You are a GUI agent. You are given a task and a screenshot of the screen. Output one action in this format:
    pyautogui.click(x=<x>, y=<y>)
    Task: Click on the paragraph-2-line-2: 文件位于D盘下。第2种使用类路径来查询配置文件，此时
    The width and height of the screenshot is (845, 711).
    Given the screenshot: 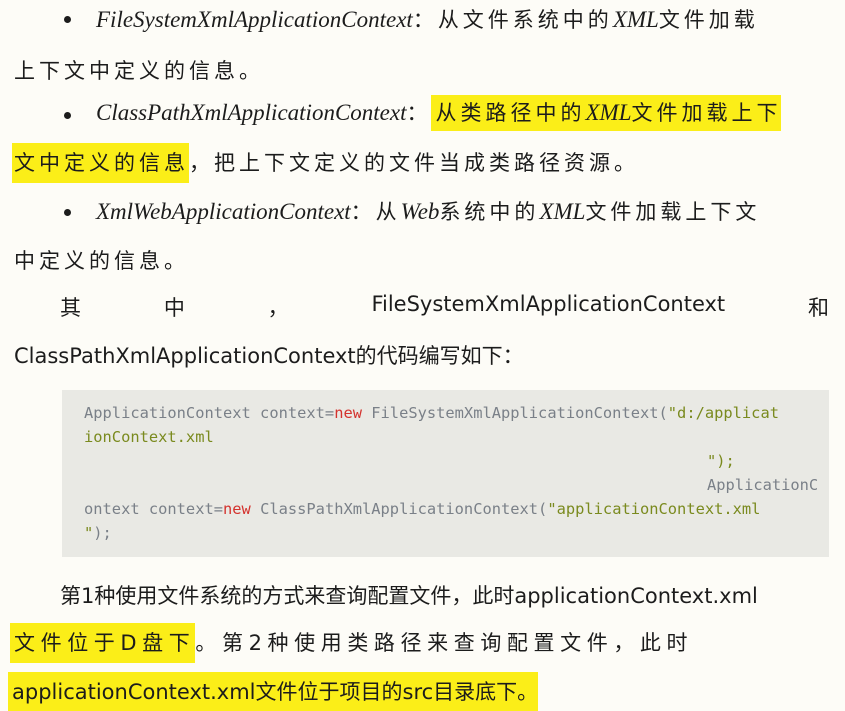 What is the action you would take?
    pyautogui.click(x=351, y=643)
    